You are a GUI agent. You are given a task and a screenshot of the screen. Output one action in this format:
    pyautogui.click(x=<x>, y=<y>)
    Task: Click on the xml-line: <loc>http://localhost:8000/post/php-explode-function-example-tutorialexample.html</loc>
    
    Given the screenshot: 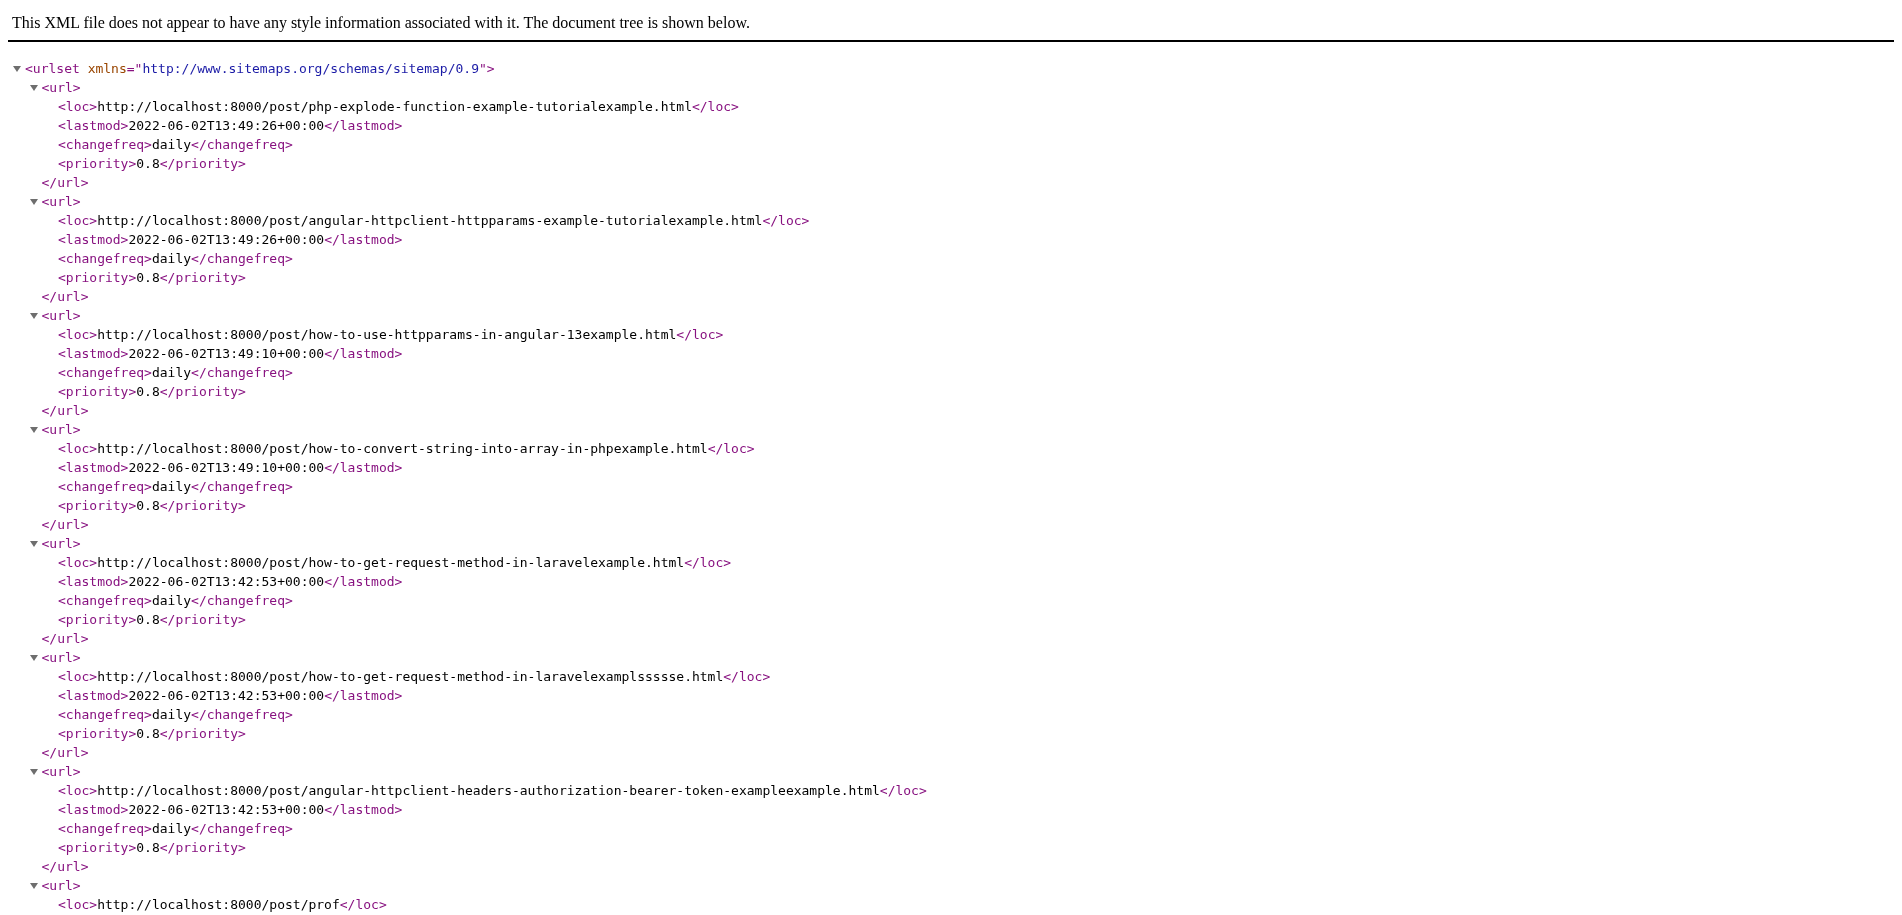 What is the action you would take?
    pyautogui.click(x=398, y=107)
    